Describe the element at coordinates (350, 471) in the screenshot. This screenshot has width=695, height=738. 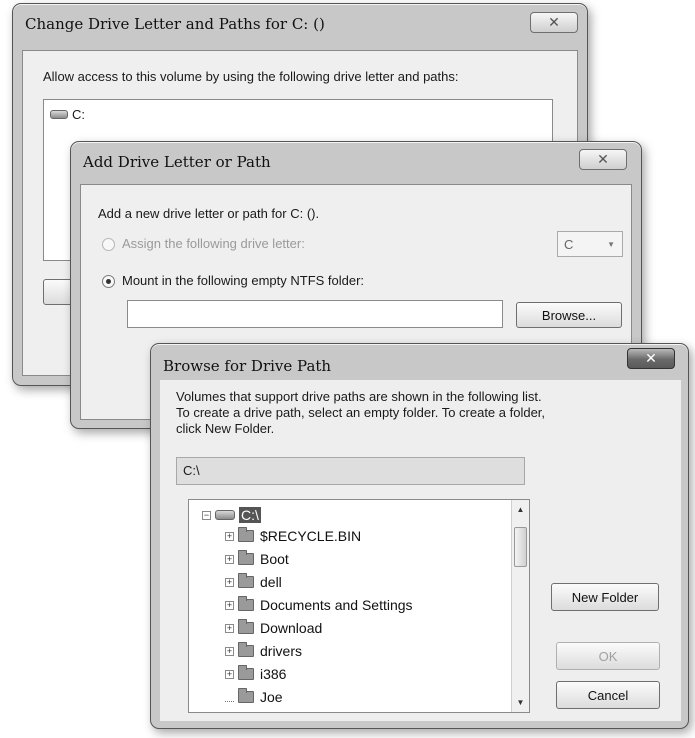
I see `current-path-field: C:\` at that location.